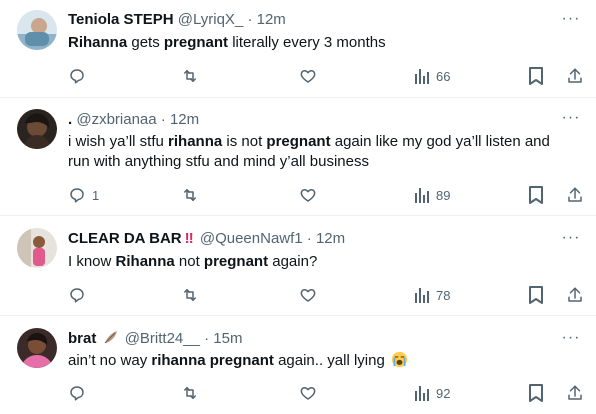  What do you see at coordinates (177, 20) in the screenshot?
I see `tweet-header: Teniola STEPH @LyriqX_ · 12m` at bounding box center [177, 20].